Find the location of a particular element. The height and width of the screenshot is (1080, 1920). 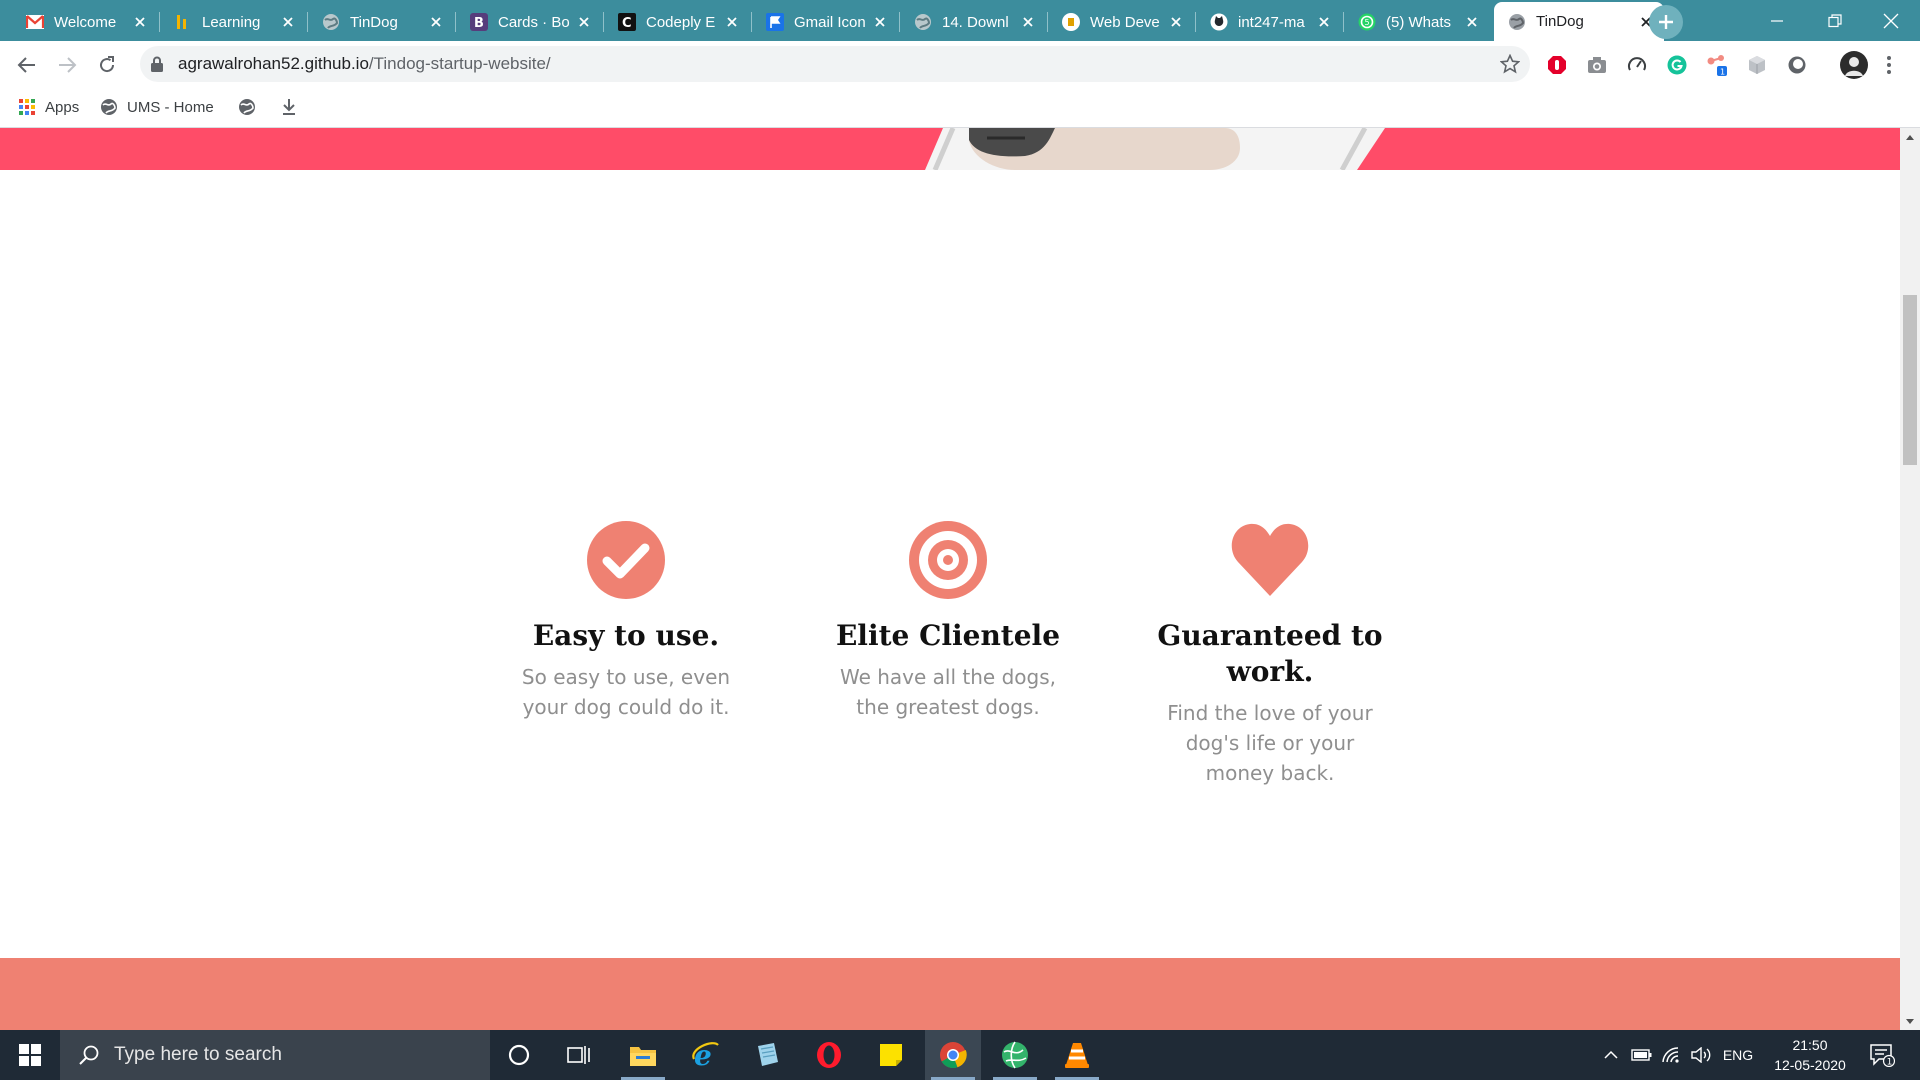

tab-title: int247-ma is located at coordinates (1271, 22).